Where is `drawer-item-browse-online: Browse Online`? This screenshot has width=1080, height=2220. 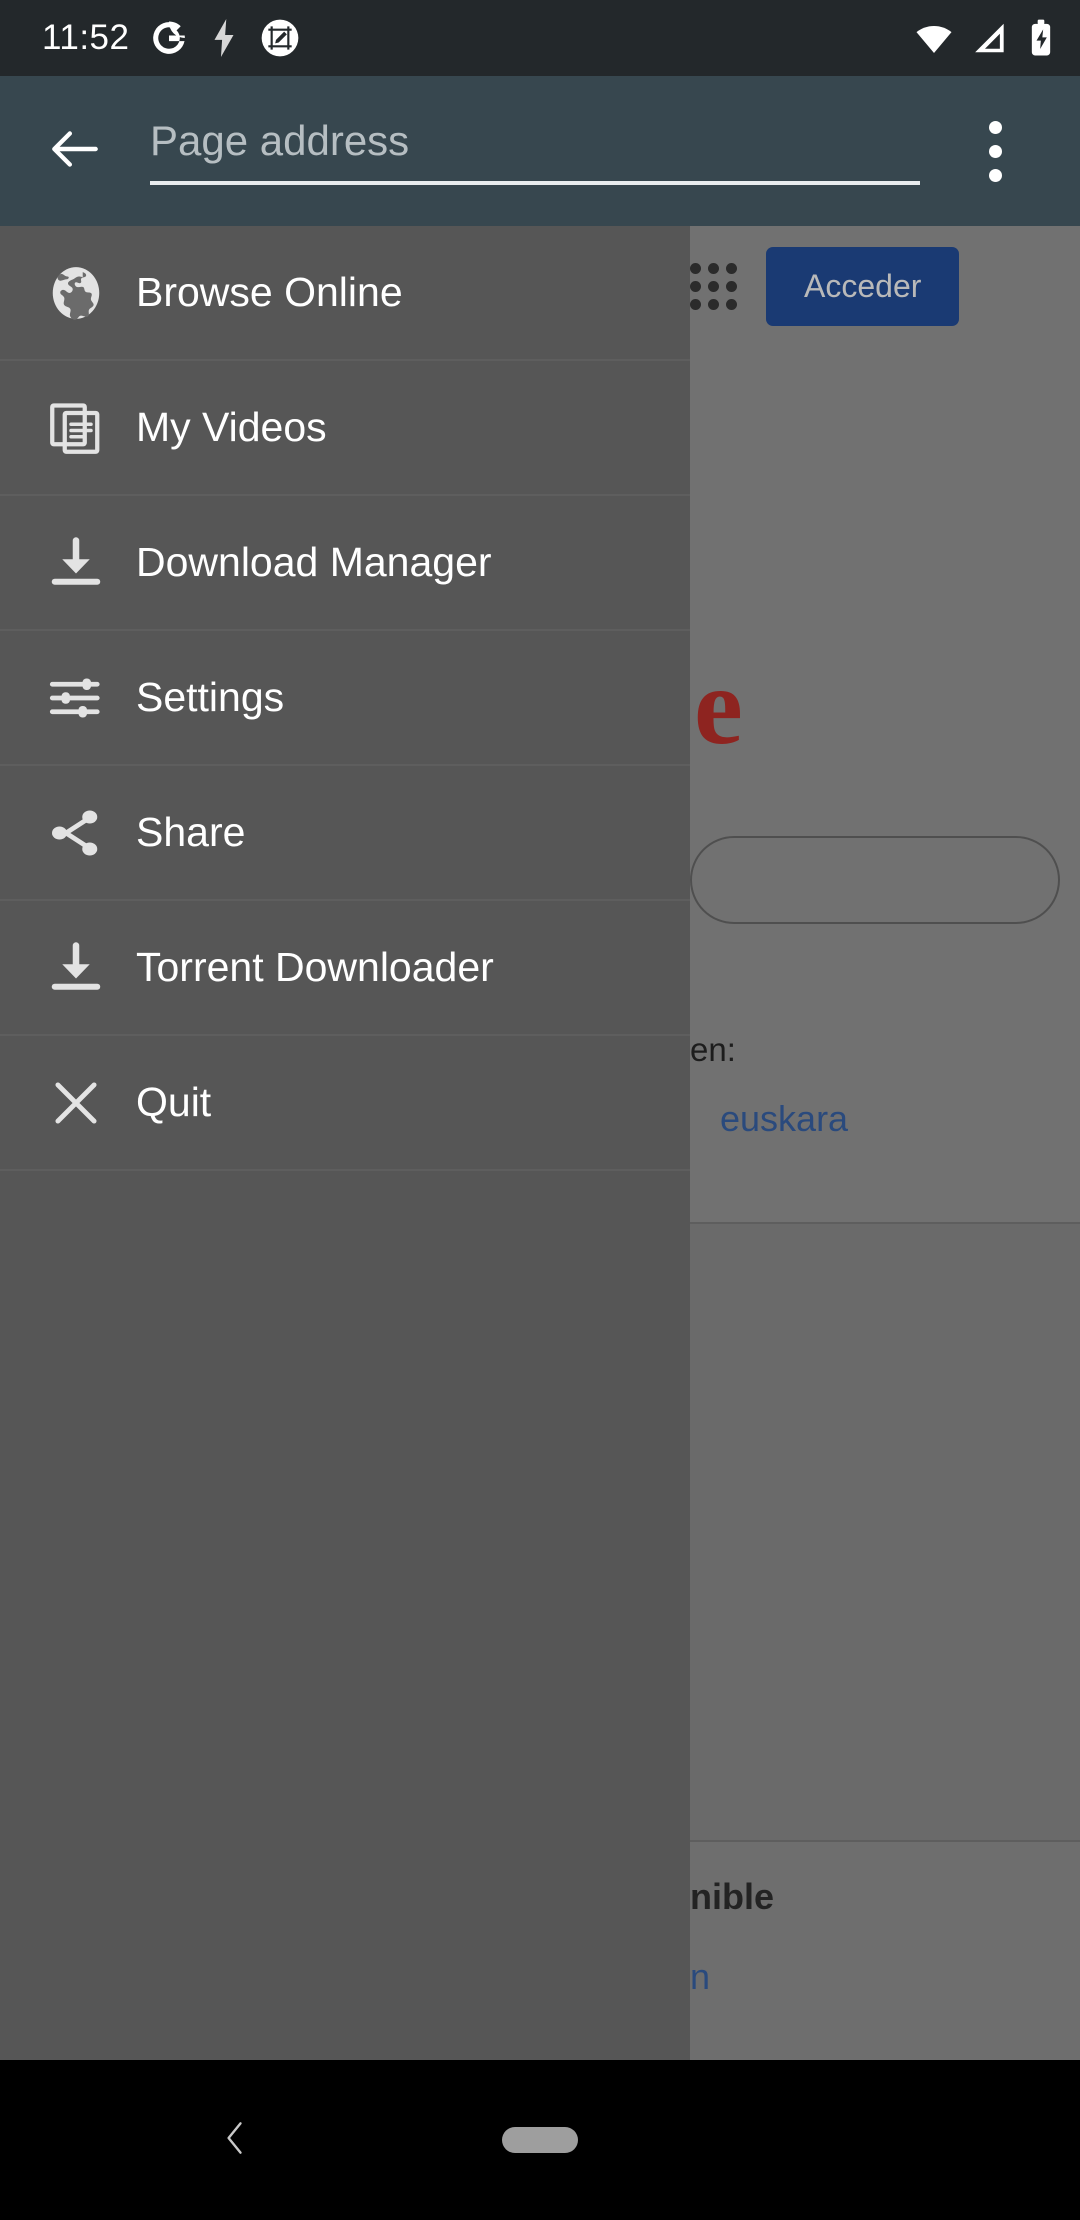 drawer-item-browse-online: Browse Online is located at coordinates (345, 293).